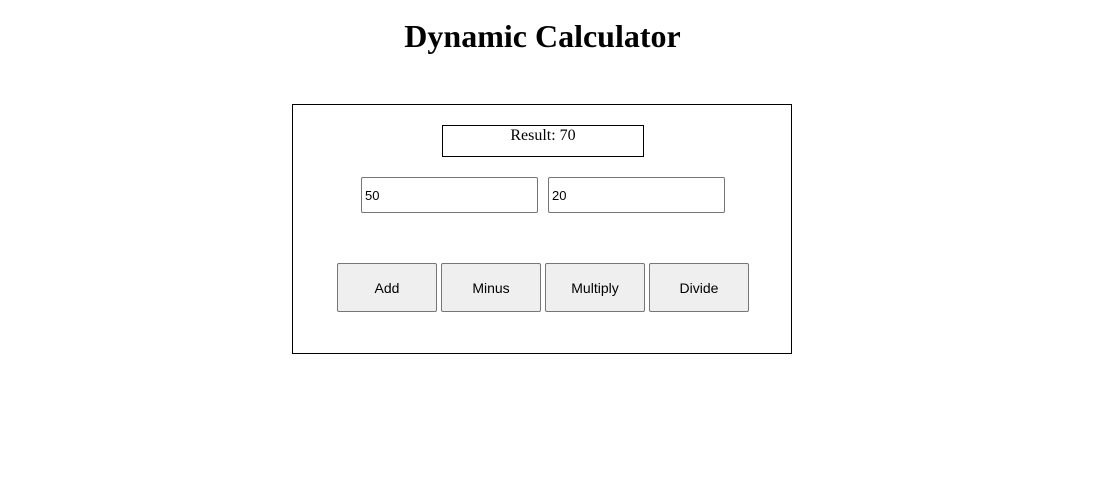 Image resolution: width=1103 pixels, height=492 pixels. I want to click on second-number-input, so click(636, 195).